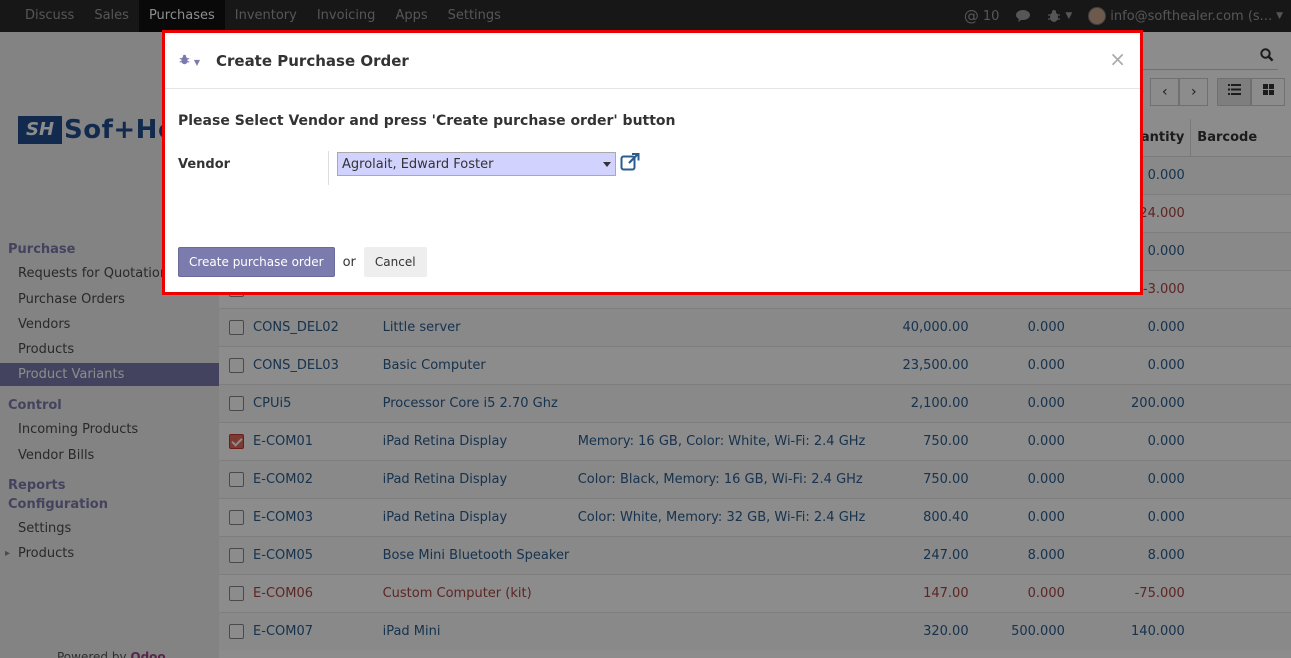 The height and width of the screenshot is (658, 1291). Describe the element at coordinates (312, 60) in the screenshot. I see `dialog-title: Create Purchase Order` at that location.